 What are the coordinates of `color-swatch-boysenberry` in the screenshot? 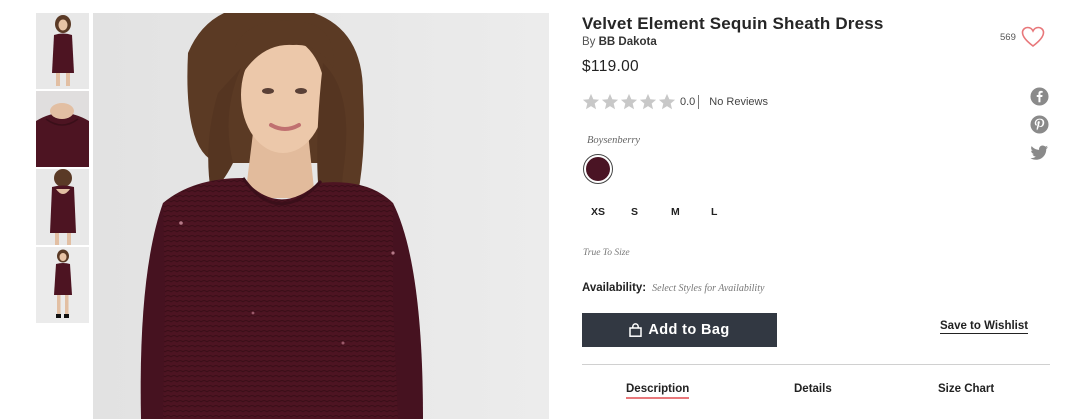 It's located at (598, 169).